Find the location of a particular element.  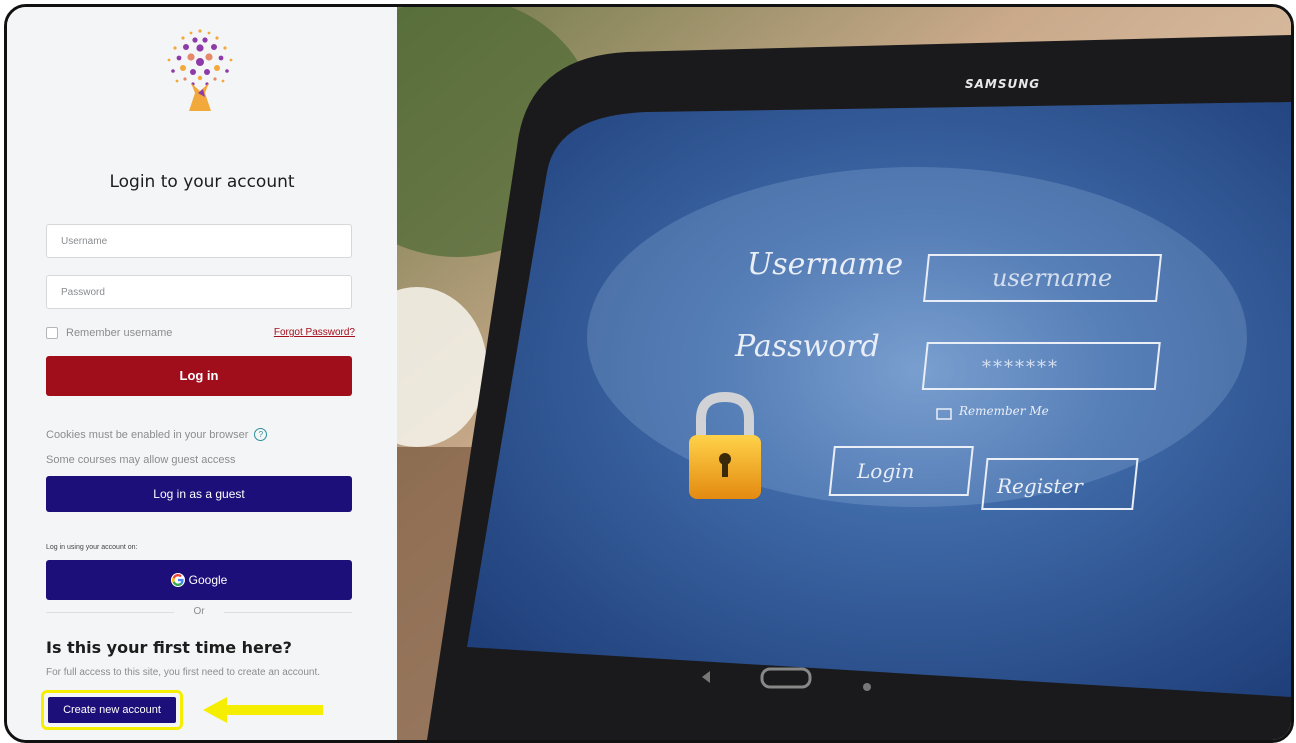

login-title: Login to your account is located at coordinates (202, 182).